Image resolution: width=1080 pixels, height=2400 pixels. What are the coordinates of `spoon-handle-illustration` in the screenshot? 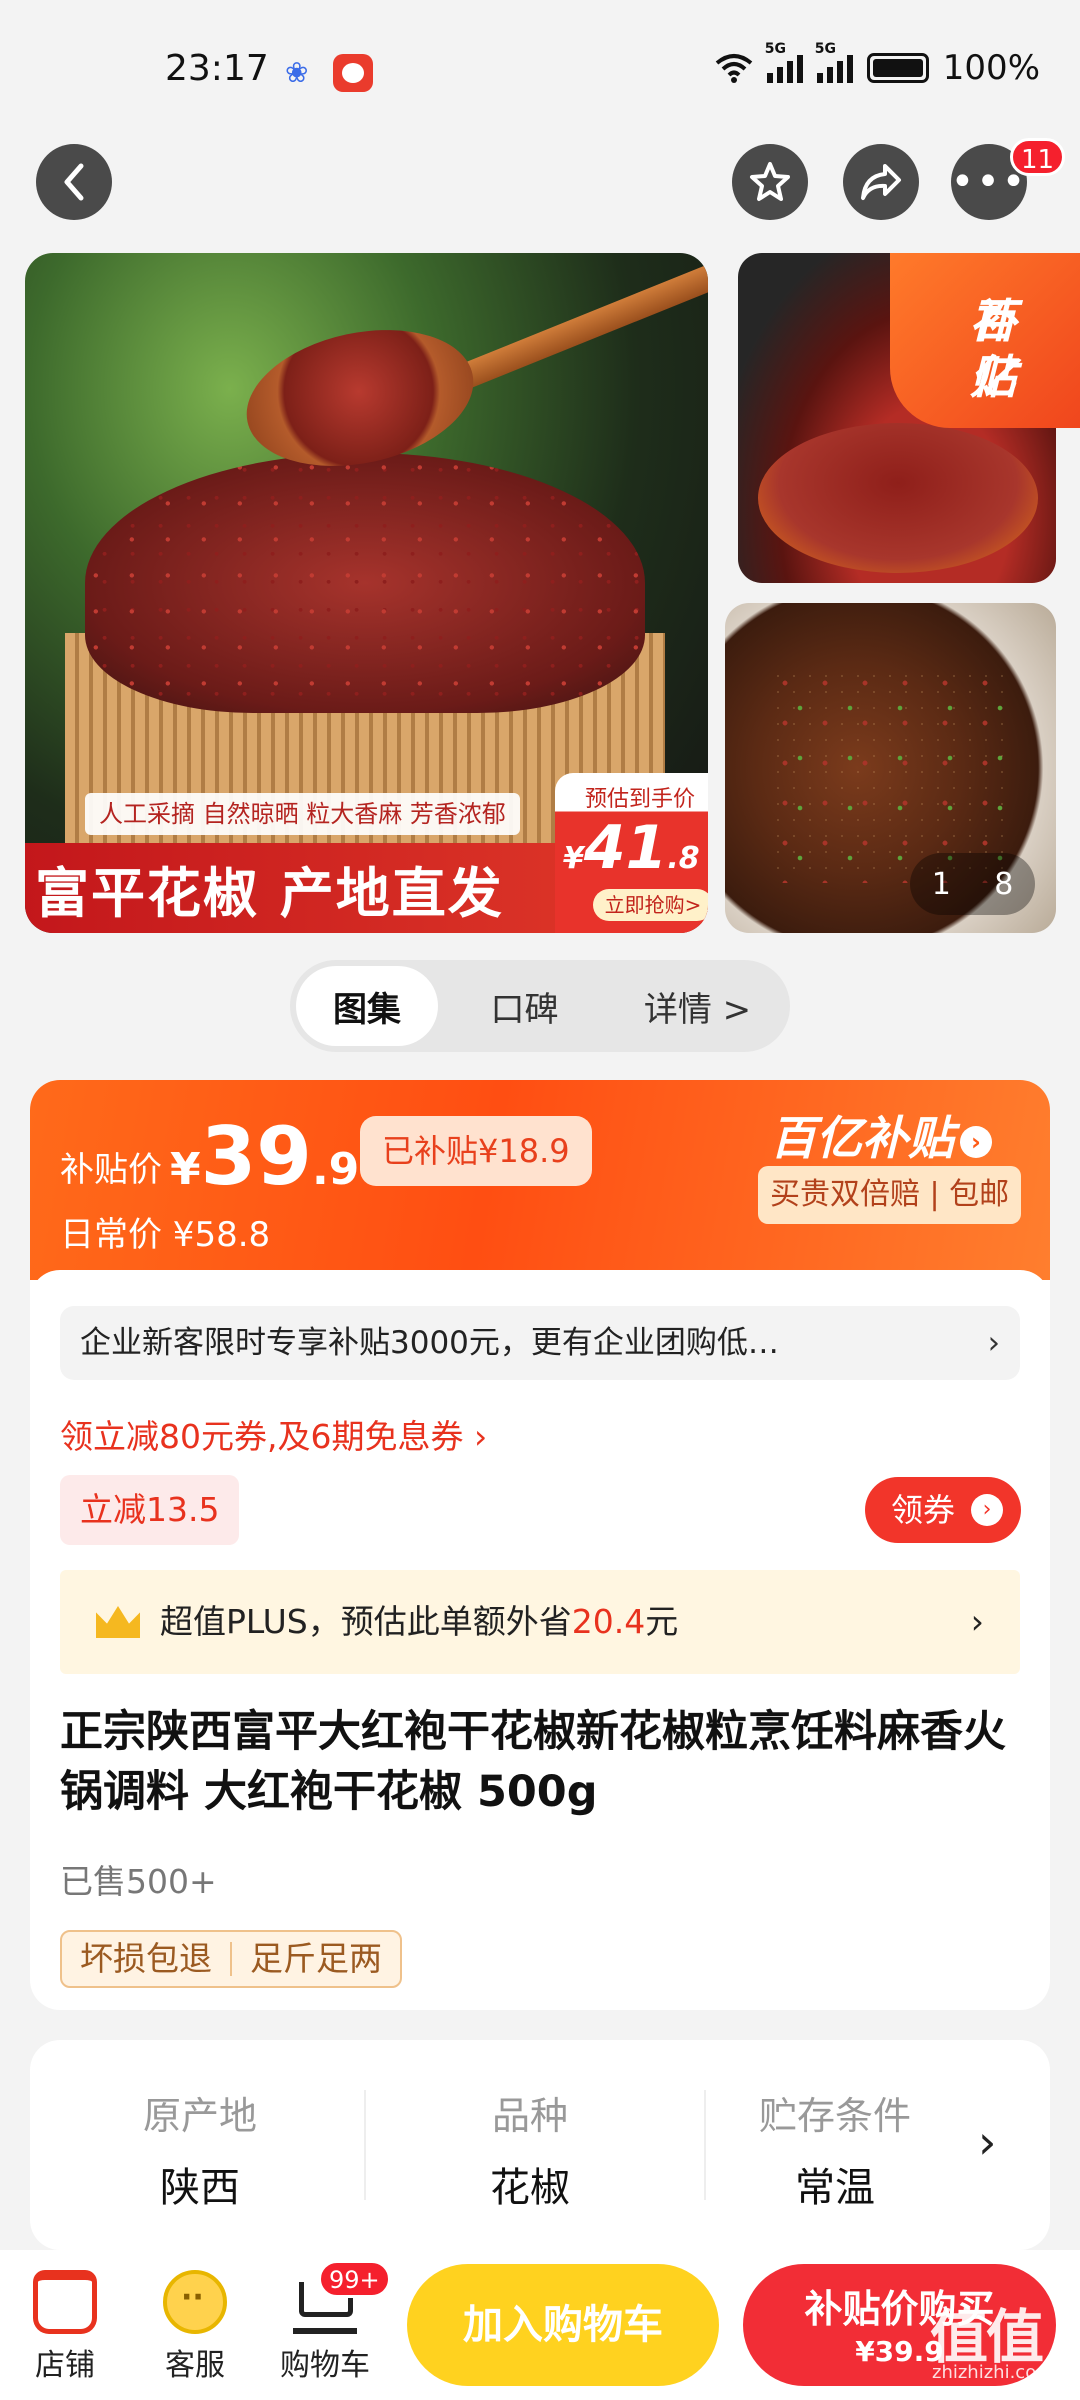 It's located at (579, 326).